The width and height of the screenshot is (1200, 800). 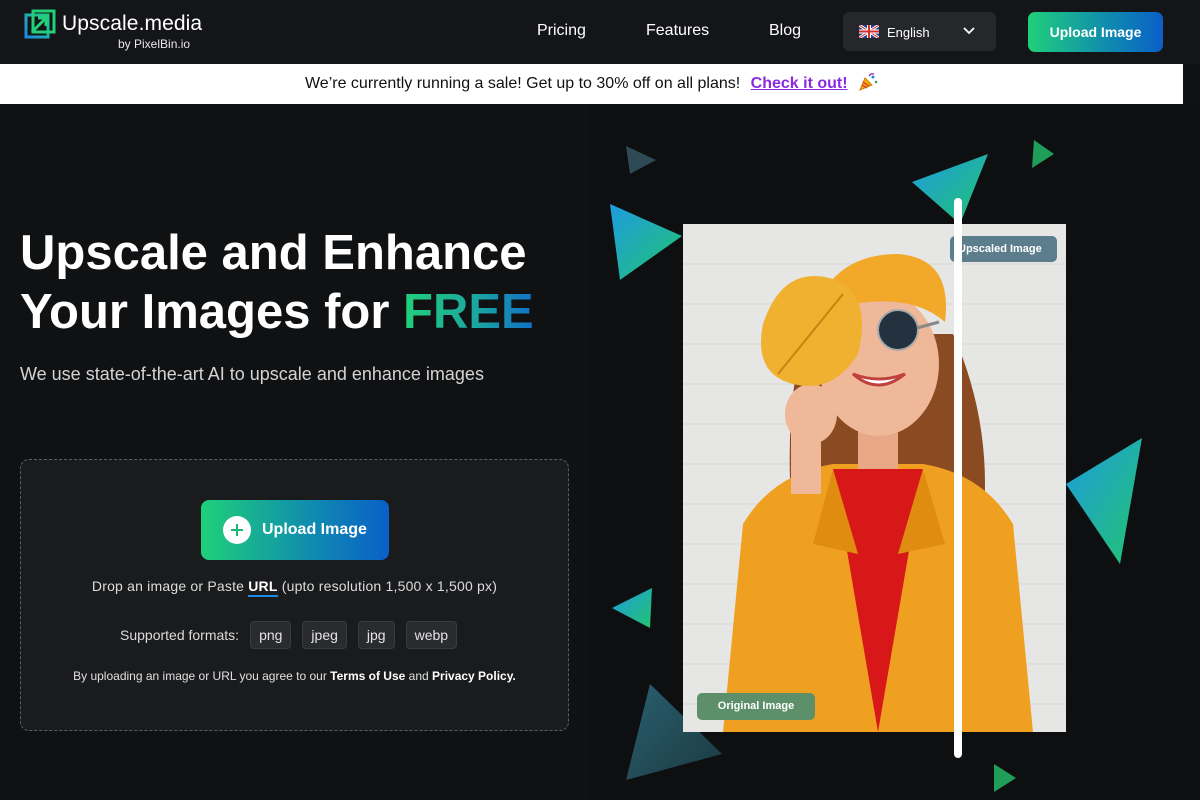 What do you see at coordinates (958, 478) in the screenshot?
I see `comparison-slider-handle` at bounding box center [958, 478].